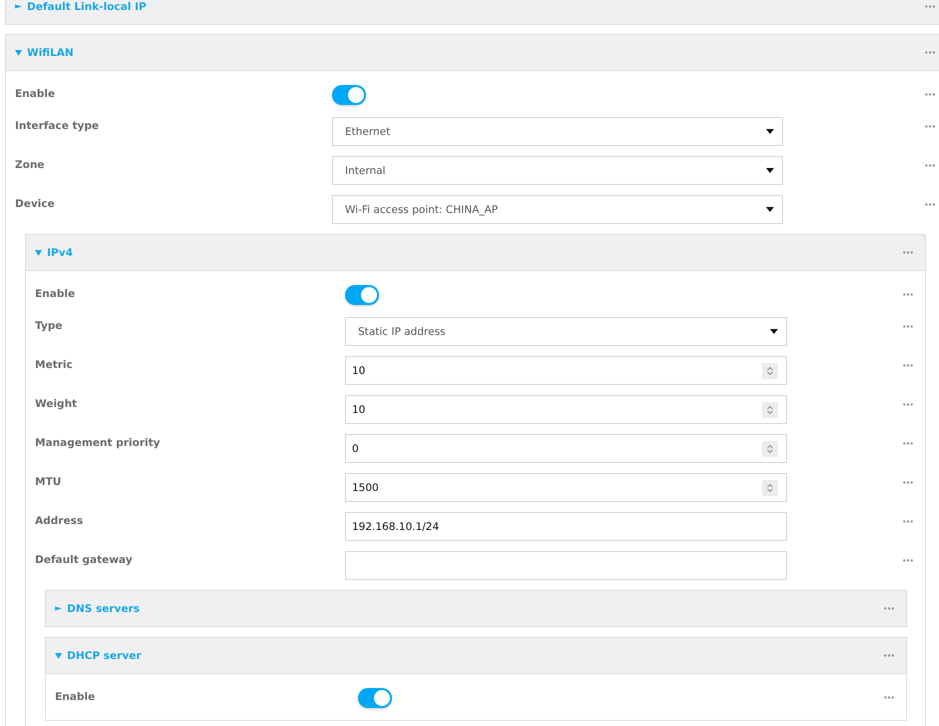 The image size is (939, 726). What do you see at coordinates (60, 252) in the screenshot?
I see `section-title: IPv4` at bounding box center [60, 252].